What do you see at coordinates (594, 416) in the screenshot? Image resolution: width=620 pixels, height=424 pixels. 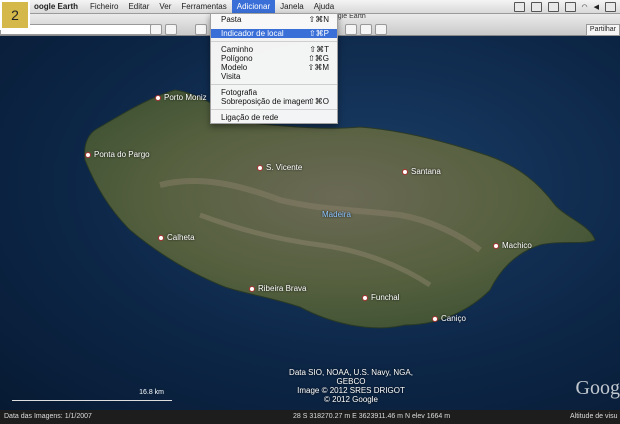 I see `eye-altitude: Altitude de visu` at bounding box center [594, 416].